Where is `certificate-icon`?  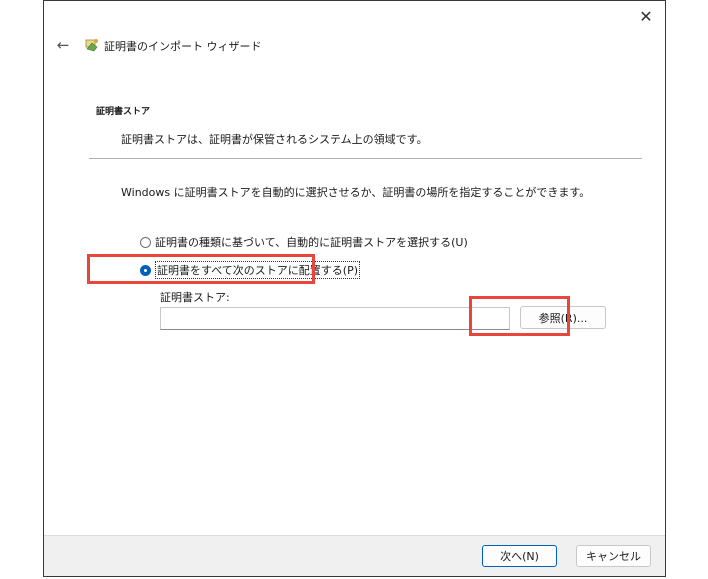 certificate-icon is located at coordinates (91, 45).